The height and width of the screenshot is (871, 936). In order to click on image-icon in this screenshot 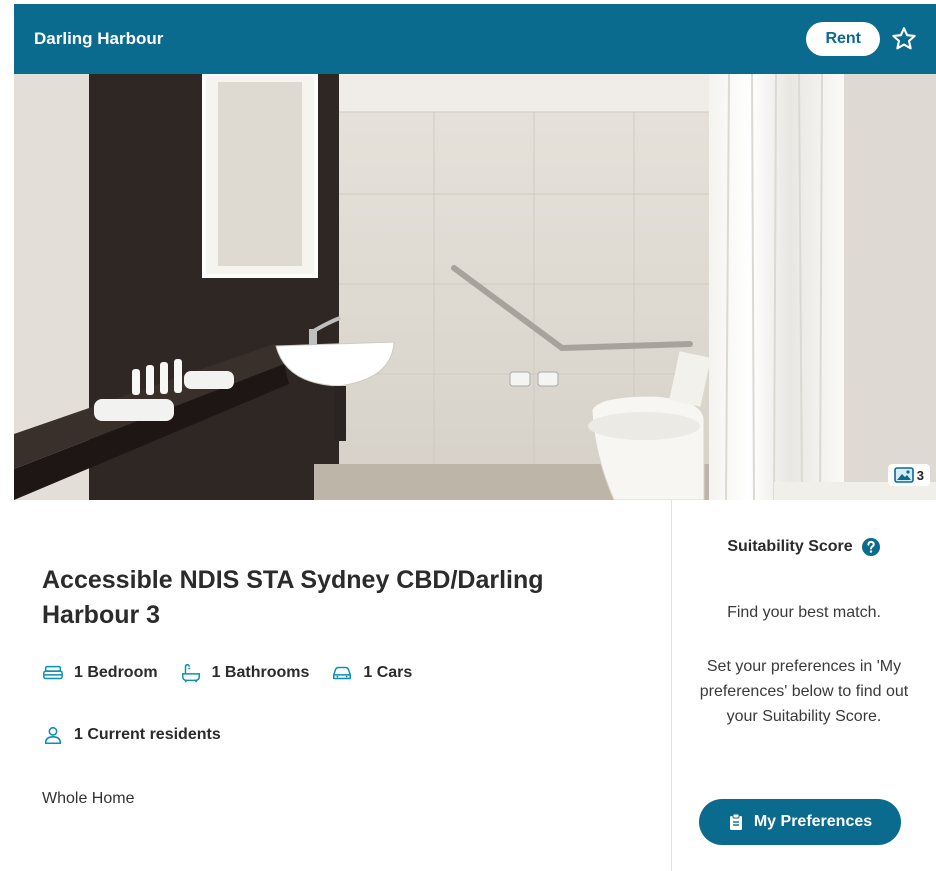, I will do `click(903, 475)`.